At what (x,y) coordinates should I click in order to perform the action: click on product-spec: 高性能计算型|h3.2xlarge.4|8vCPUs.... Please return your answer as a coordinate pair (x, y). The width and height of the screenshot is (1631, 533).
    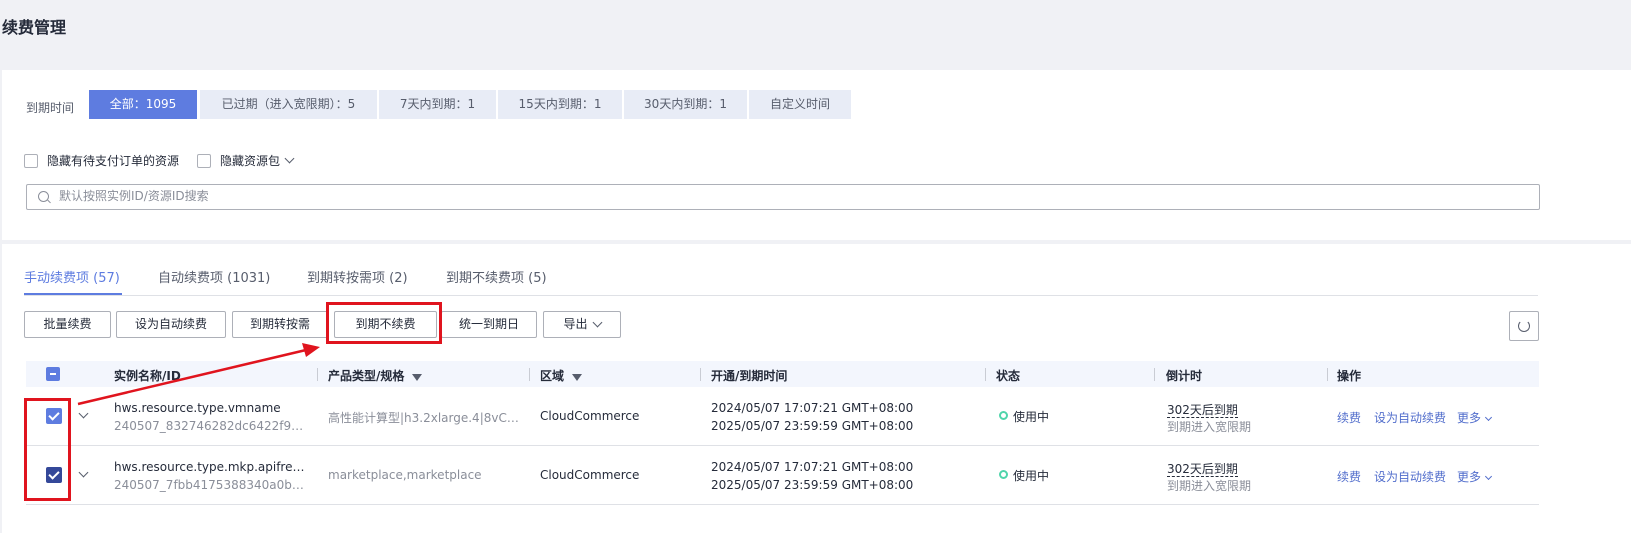
    Looking at the image, I should click on (425, 418).